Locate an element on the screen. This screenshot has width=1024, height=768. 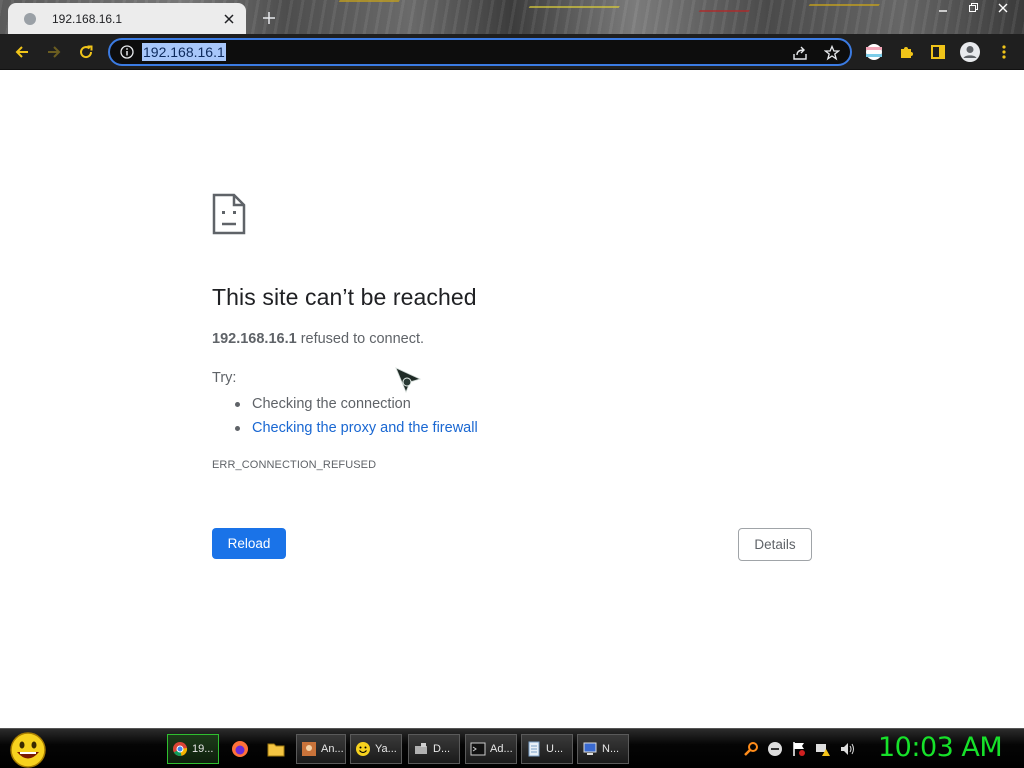
menu-dots-icon is located at coordinates (1004, 52).